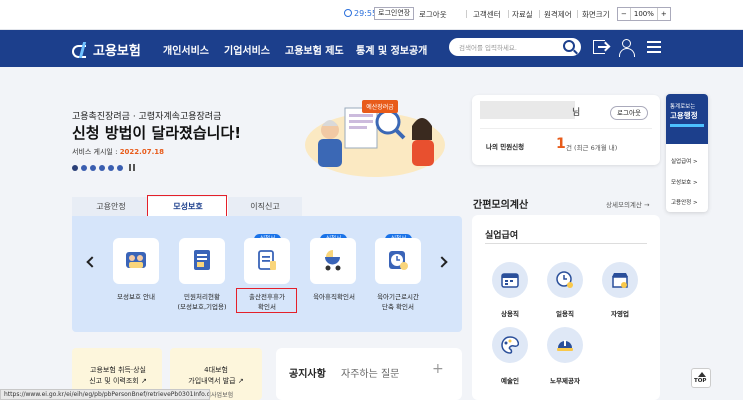 The height and width of the screenshot is (400, 743). Describe the element at coordinates (398, 302) in the screenshot. I see `service-label: 육아기근로시간 단축 확인서` at that location.